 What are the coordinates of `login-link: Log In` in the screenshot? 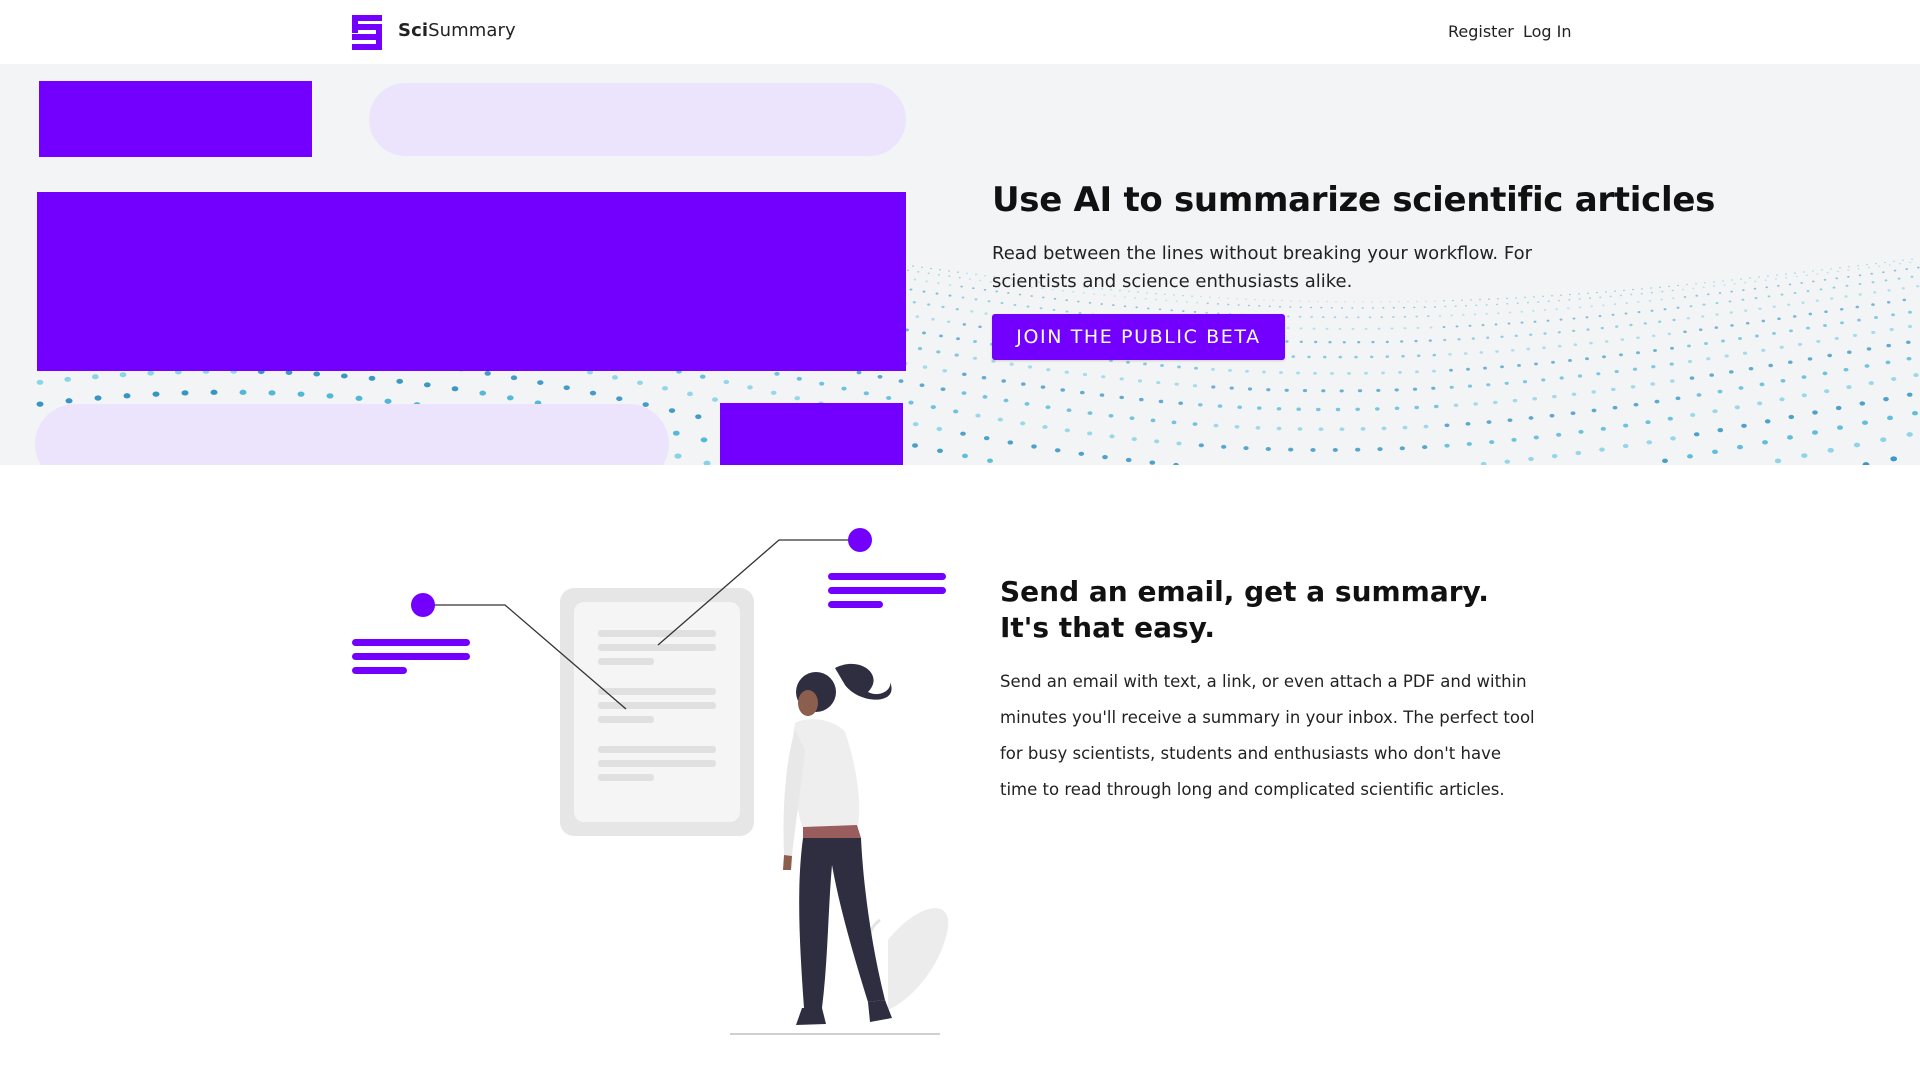 It's located at (1547, 31).